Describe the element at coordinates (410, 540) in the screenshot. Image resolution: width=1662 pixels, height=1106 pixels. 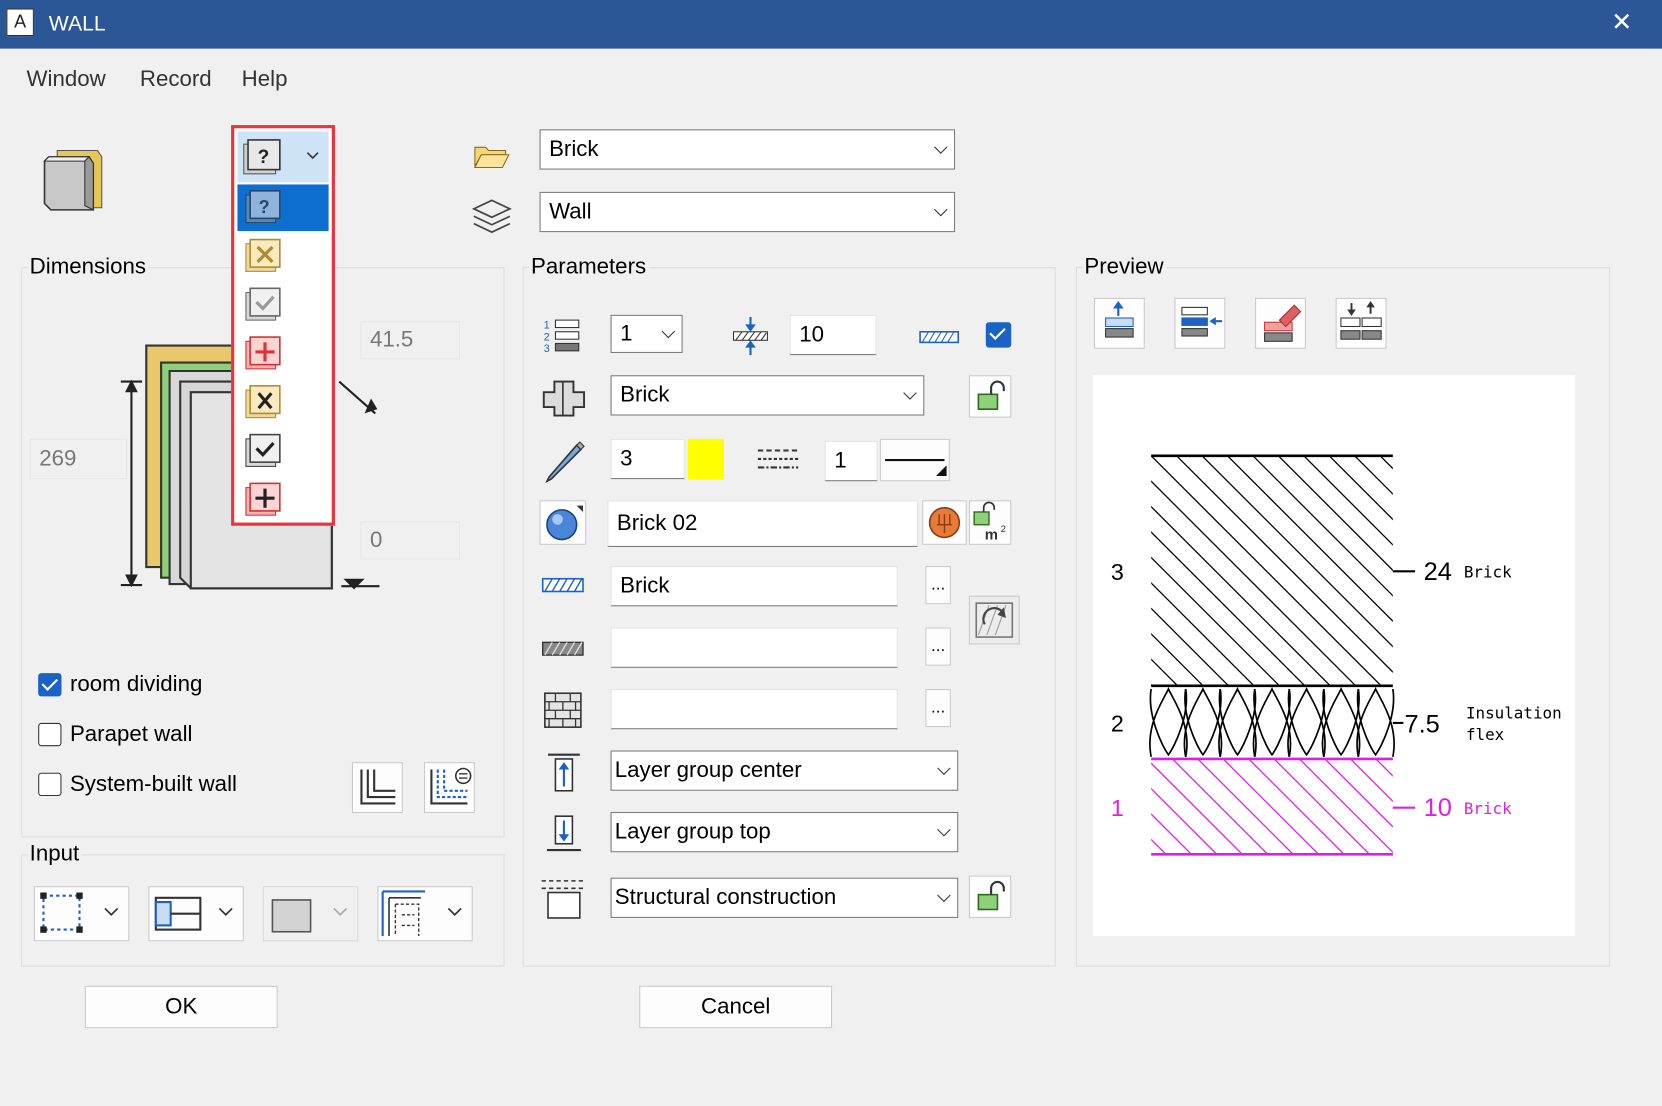
I see `offset-field: 0` at that location.